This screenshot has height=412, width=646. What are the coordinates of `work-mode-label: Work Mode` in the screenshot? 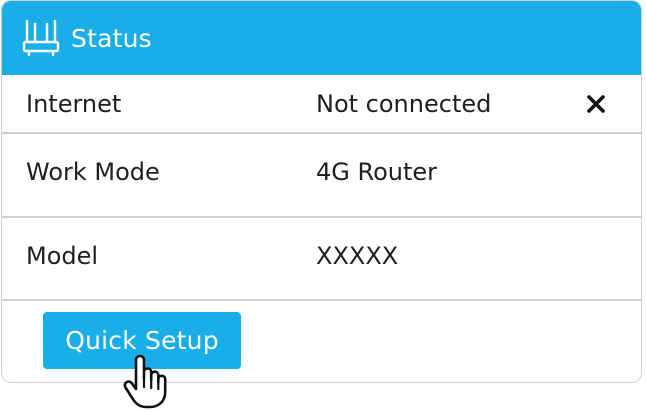 It's located at (93, 172).